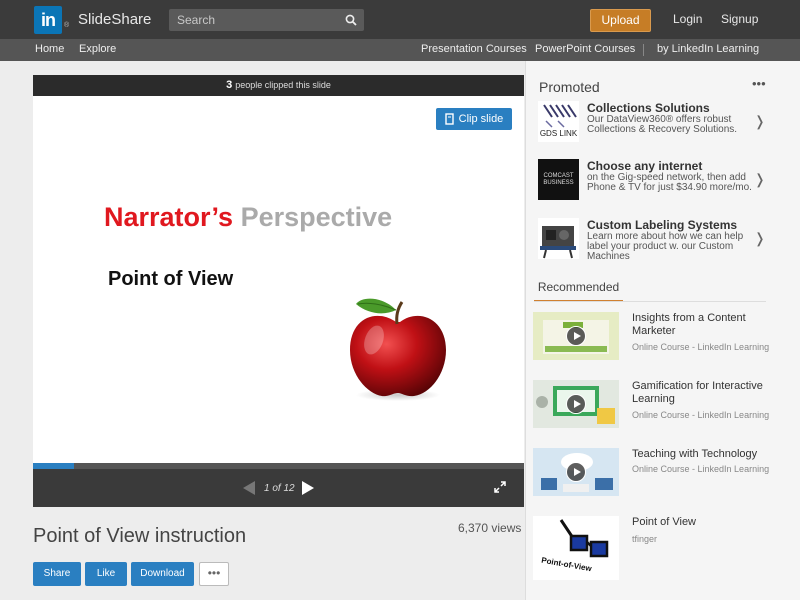 The image size is (800, 600). I want to click on tab-underline-divider, so click(650, 301).